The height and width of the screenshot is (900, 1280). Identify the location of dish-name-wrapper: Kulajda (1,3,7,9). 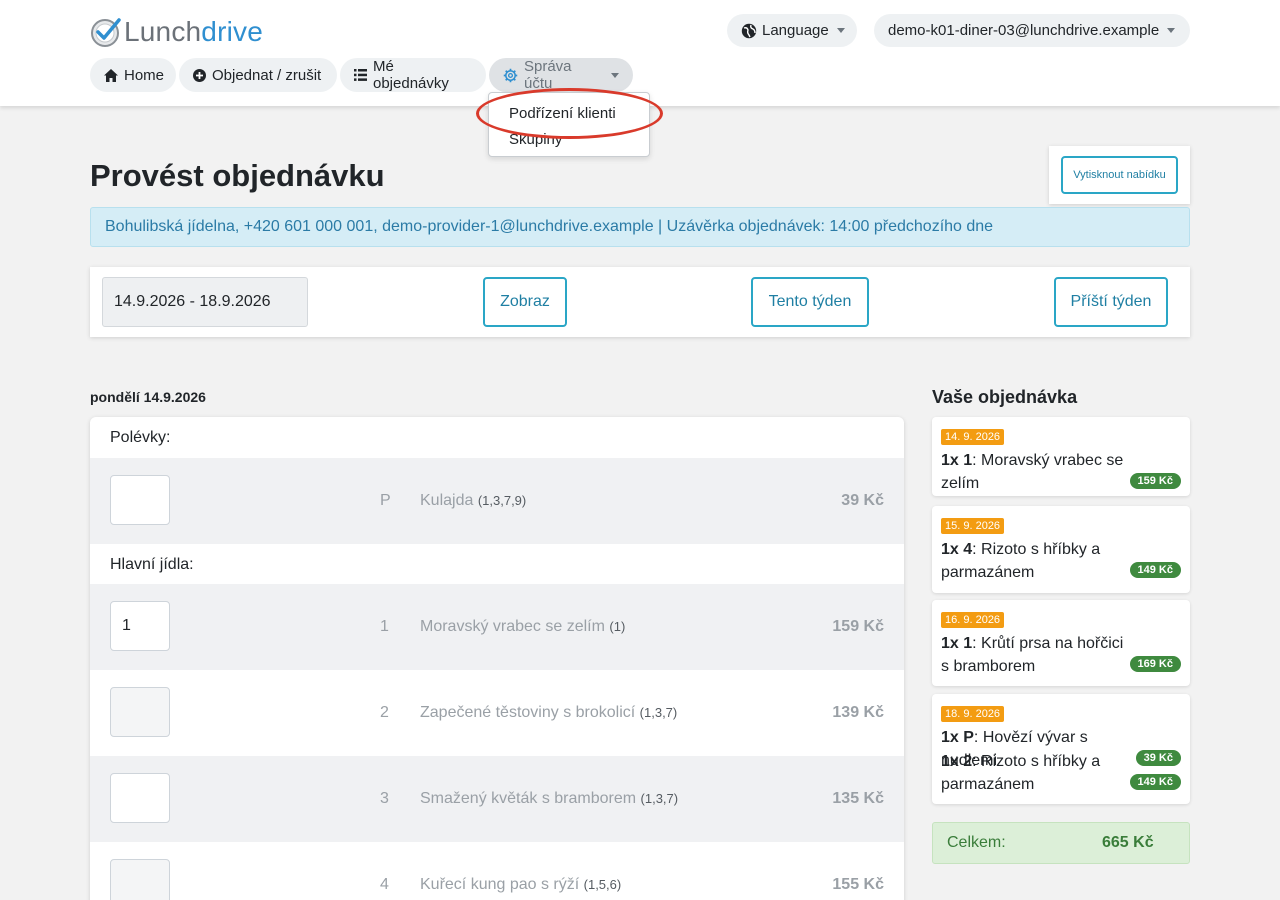
(473, 501).